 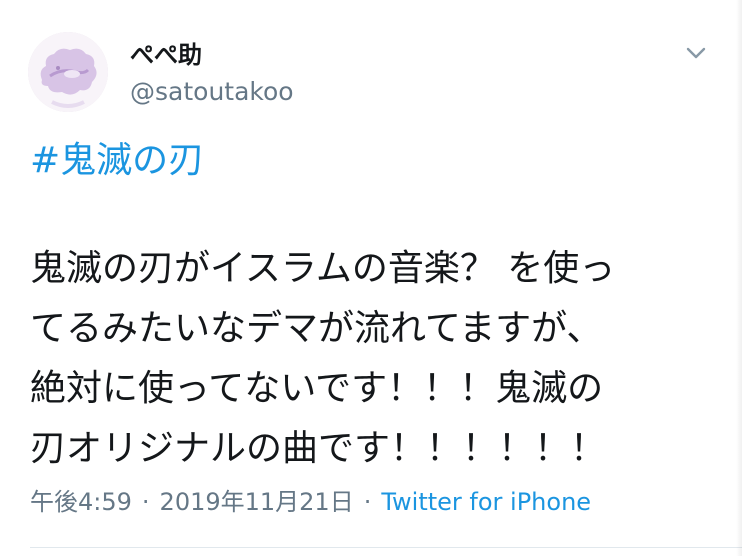 I want to click on hashtag-link: #鬼滅の刃, so click(x=117, y=161).